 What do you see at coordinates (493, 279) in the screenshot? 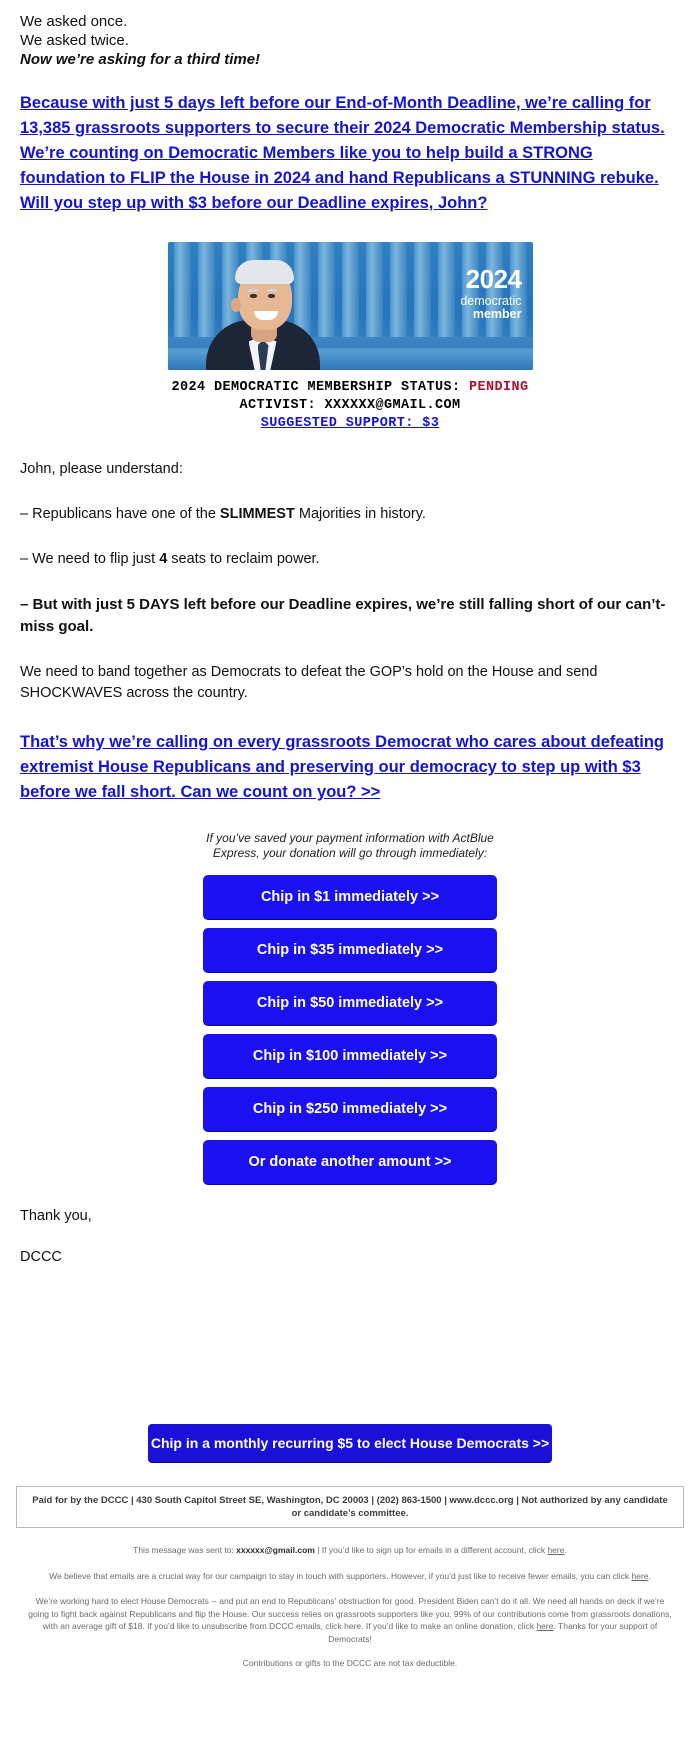
I see `hero-year: 2024` at bounding box center [493, 279].